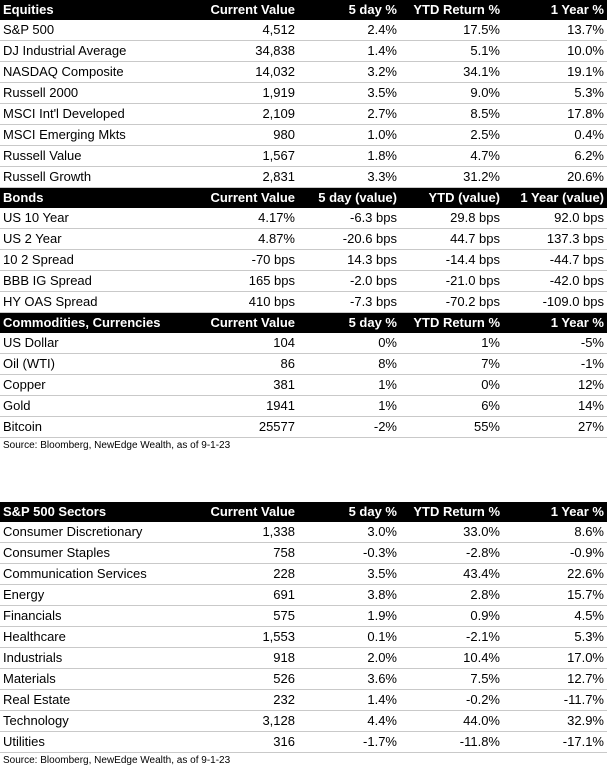 This screenshot has width=607, height=769. I want to click on row-label: Gold, so click(97, 406).